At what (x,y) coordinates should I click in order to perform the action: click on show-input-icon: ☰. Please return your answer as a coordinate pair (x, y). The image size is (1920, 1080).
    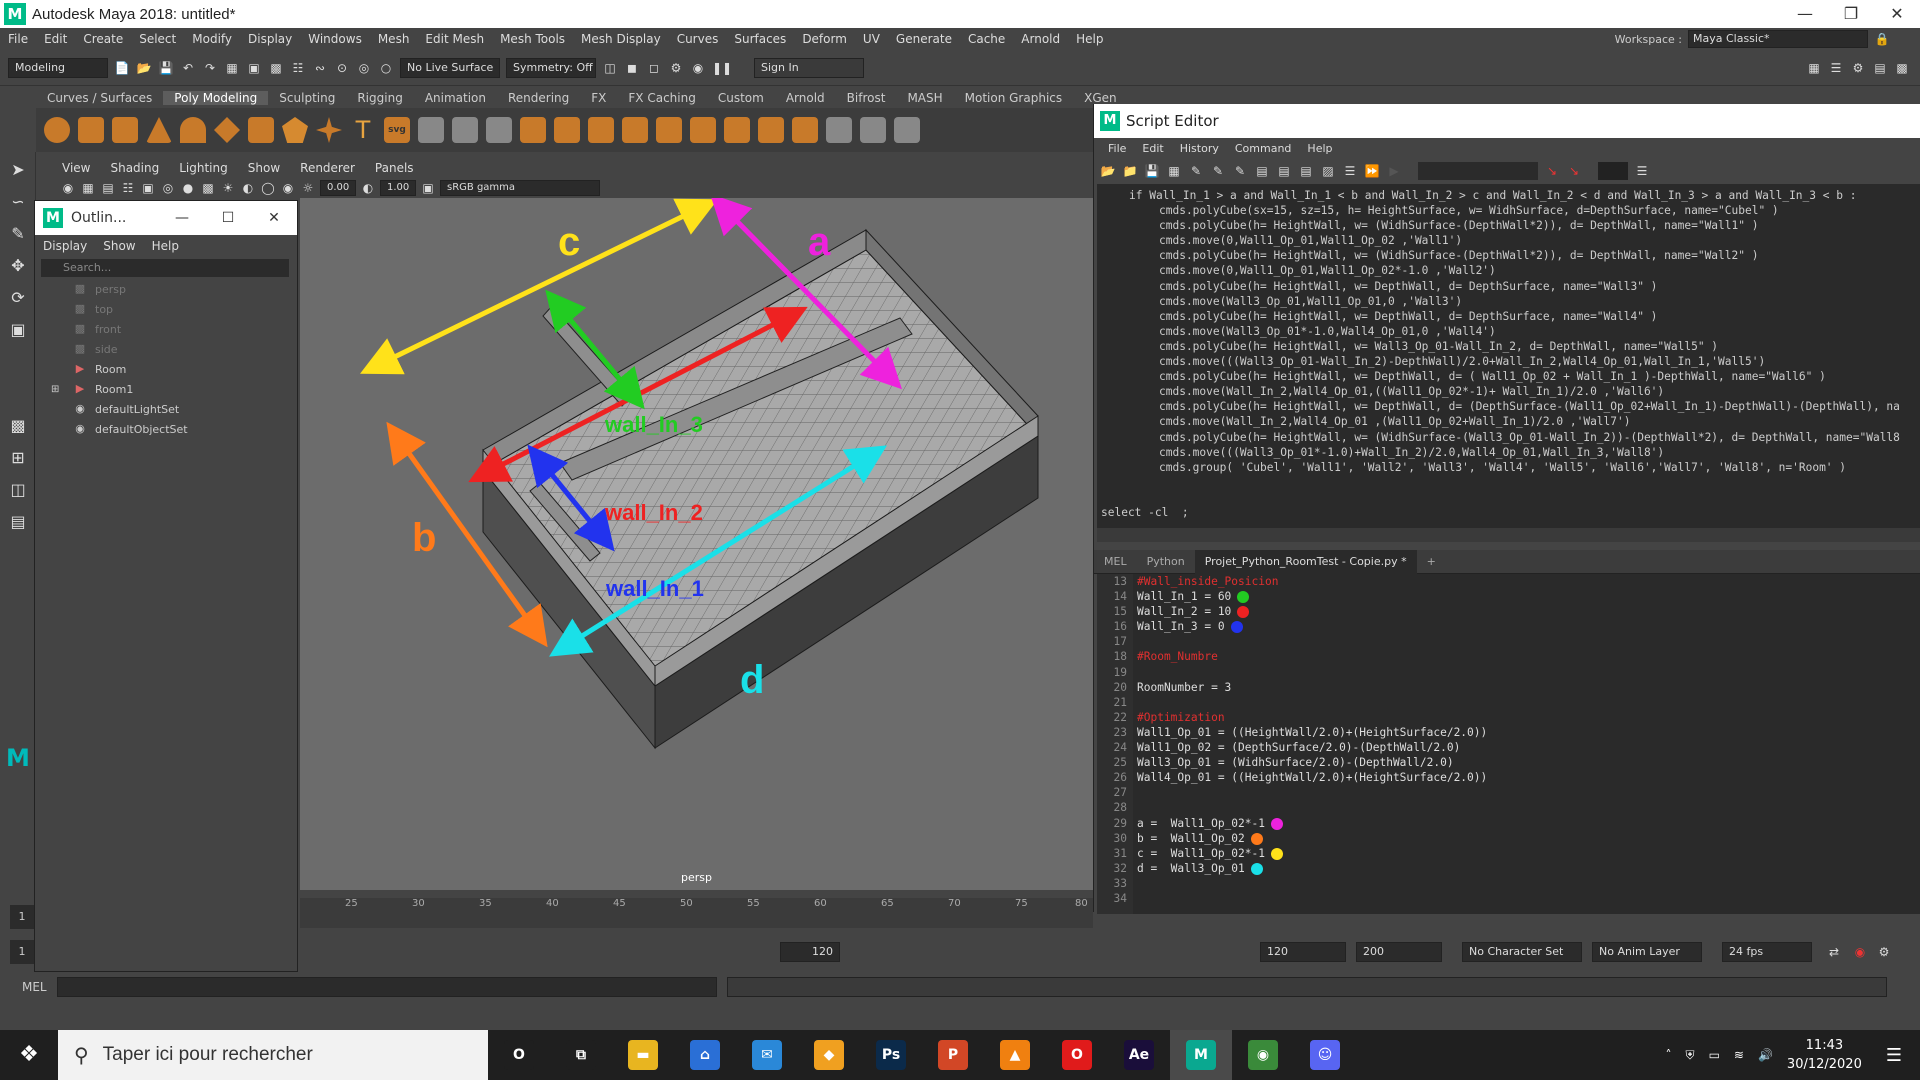
    Looking at the image, I should click on (1350, 171).